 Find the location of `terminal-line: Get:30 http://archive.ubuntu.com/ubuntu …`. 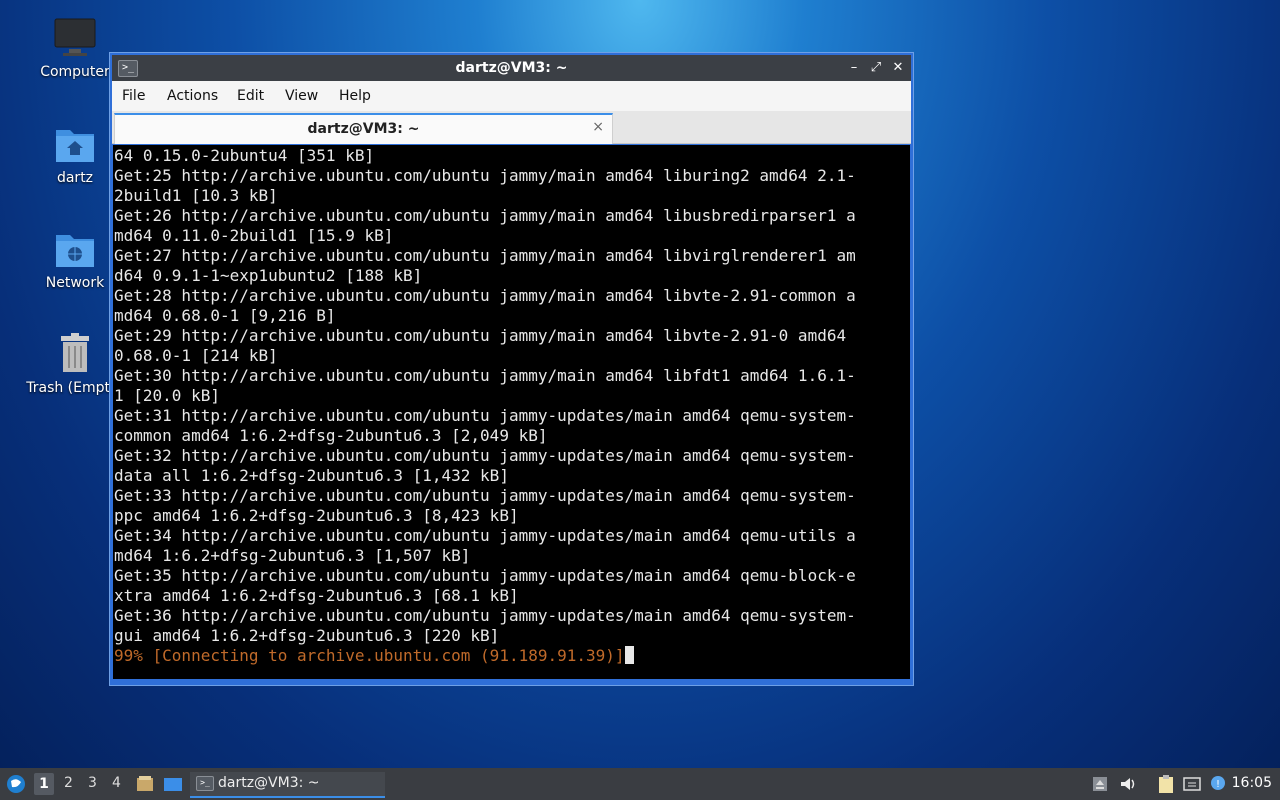

terminal-line: Get:30 http://archive.ubuntu.com/ubuntu … is located at coordinates (485, 375).